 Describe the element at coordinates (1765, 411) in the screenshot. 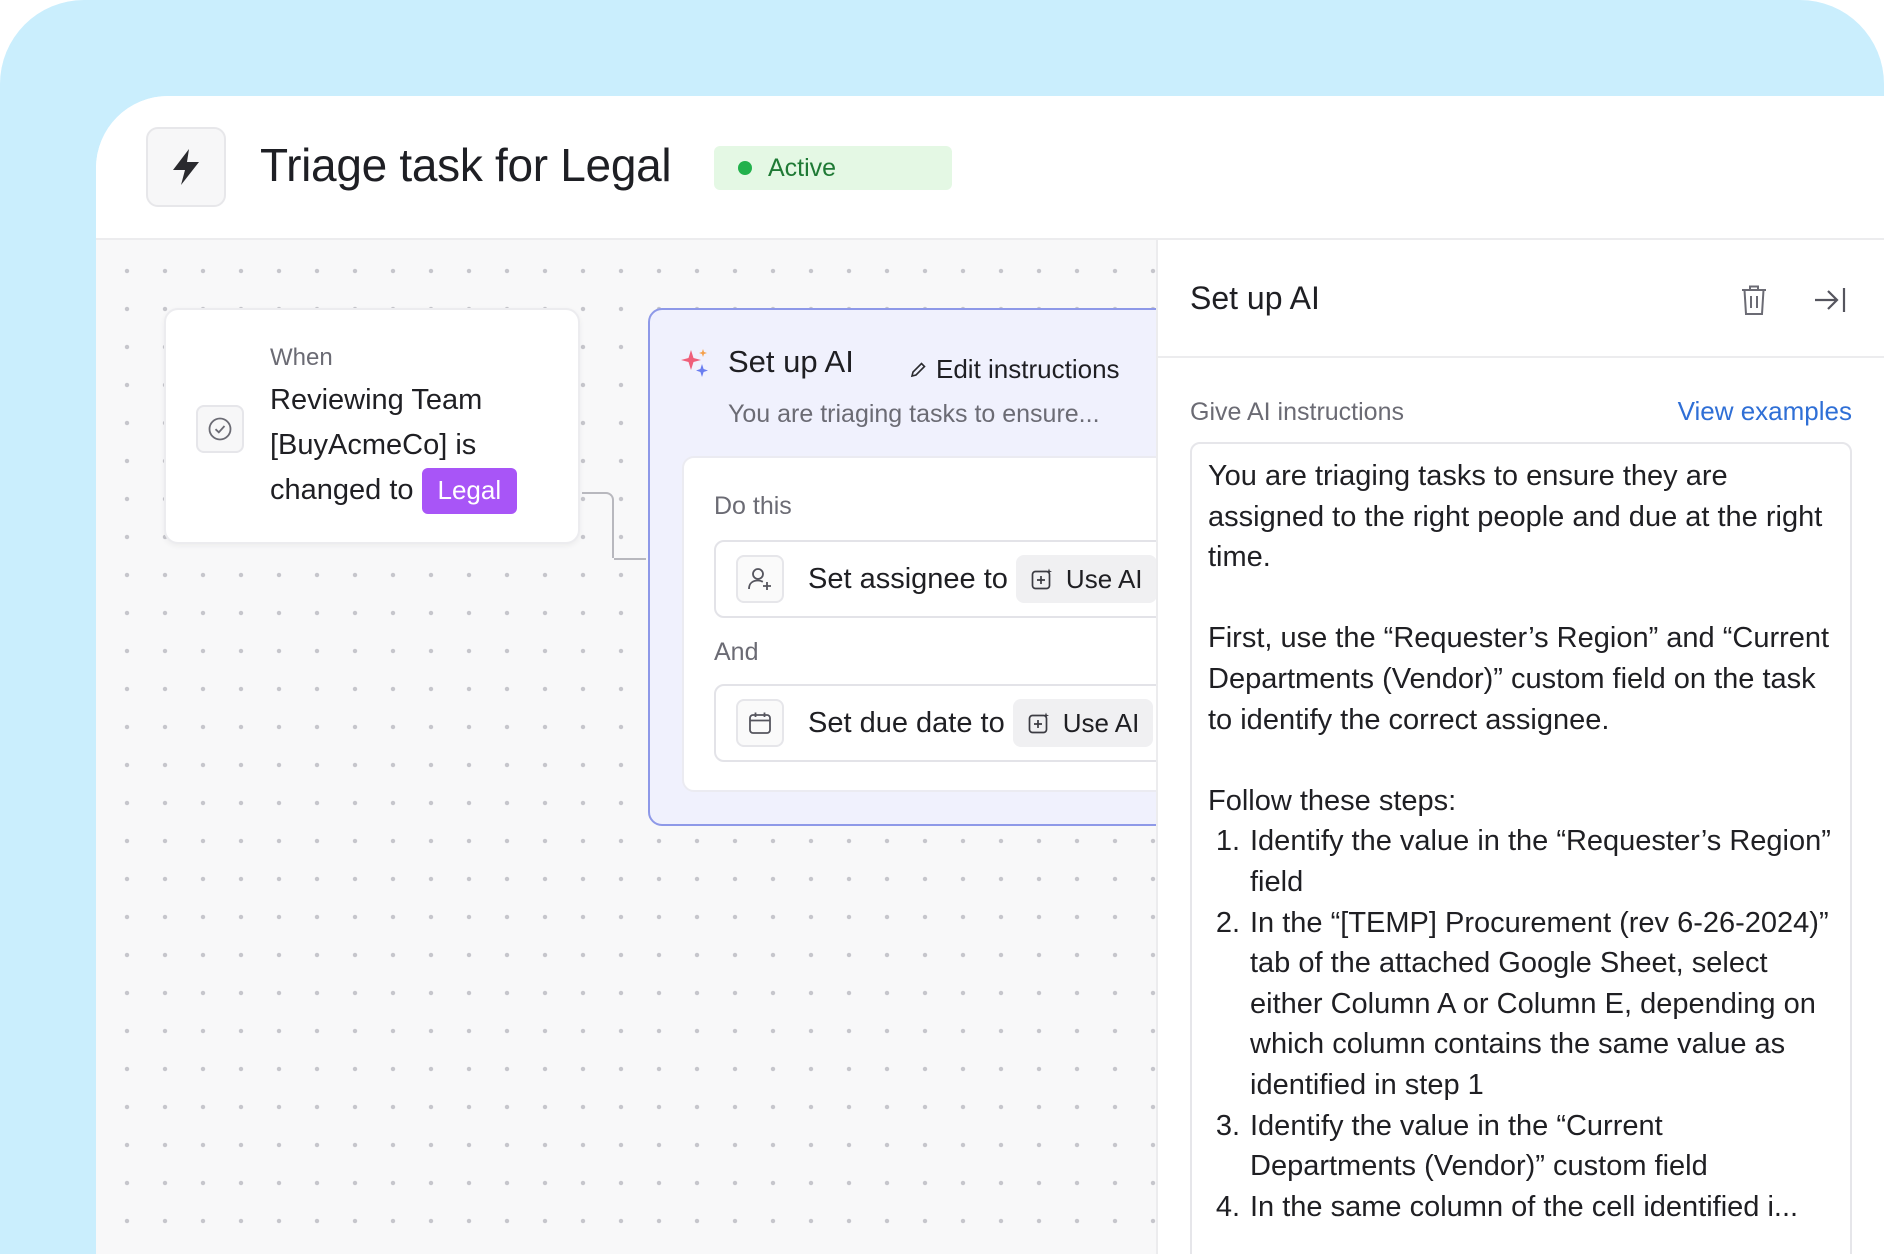

I see `view-examples-link: View examples` at that location.